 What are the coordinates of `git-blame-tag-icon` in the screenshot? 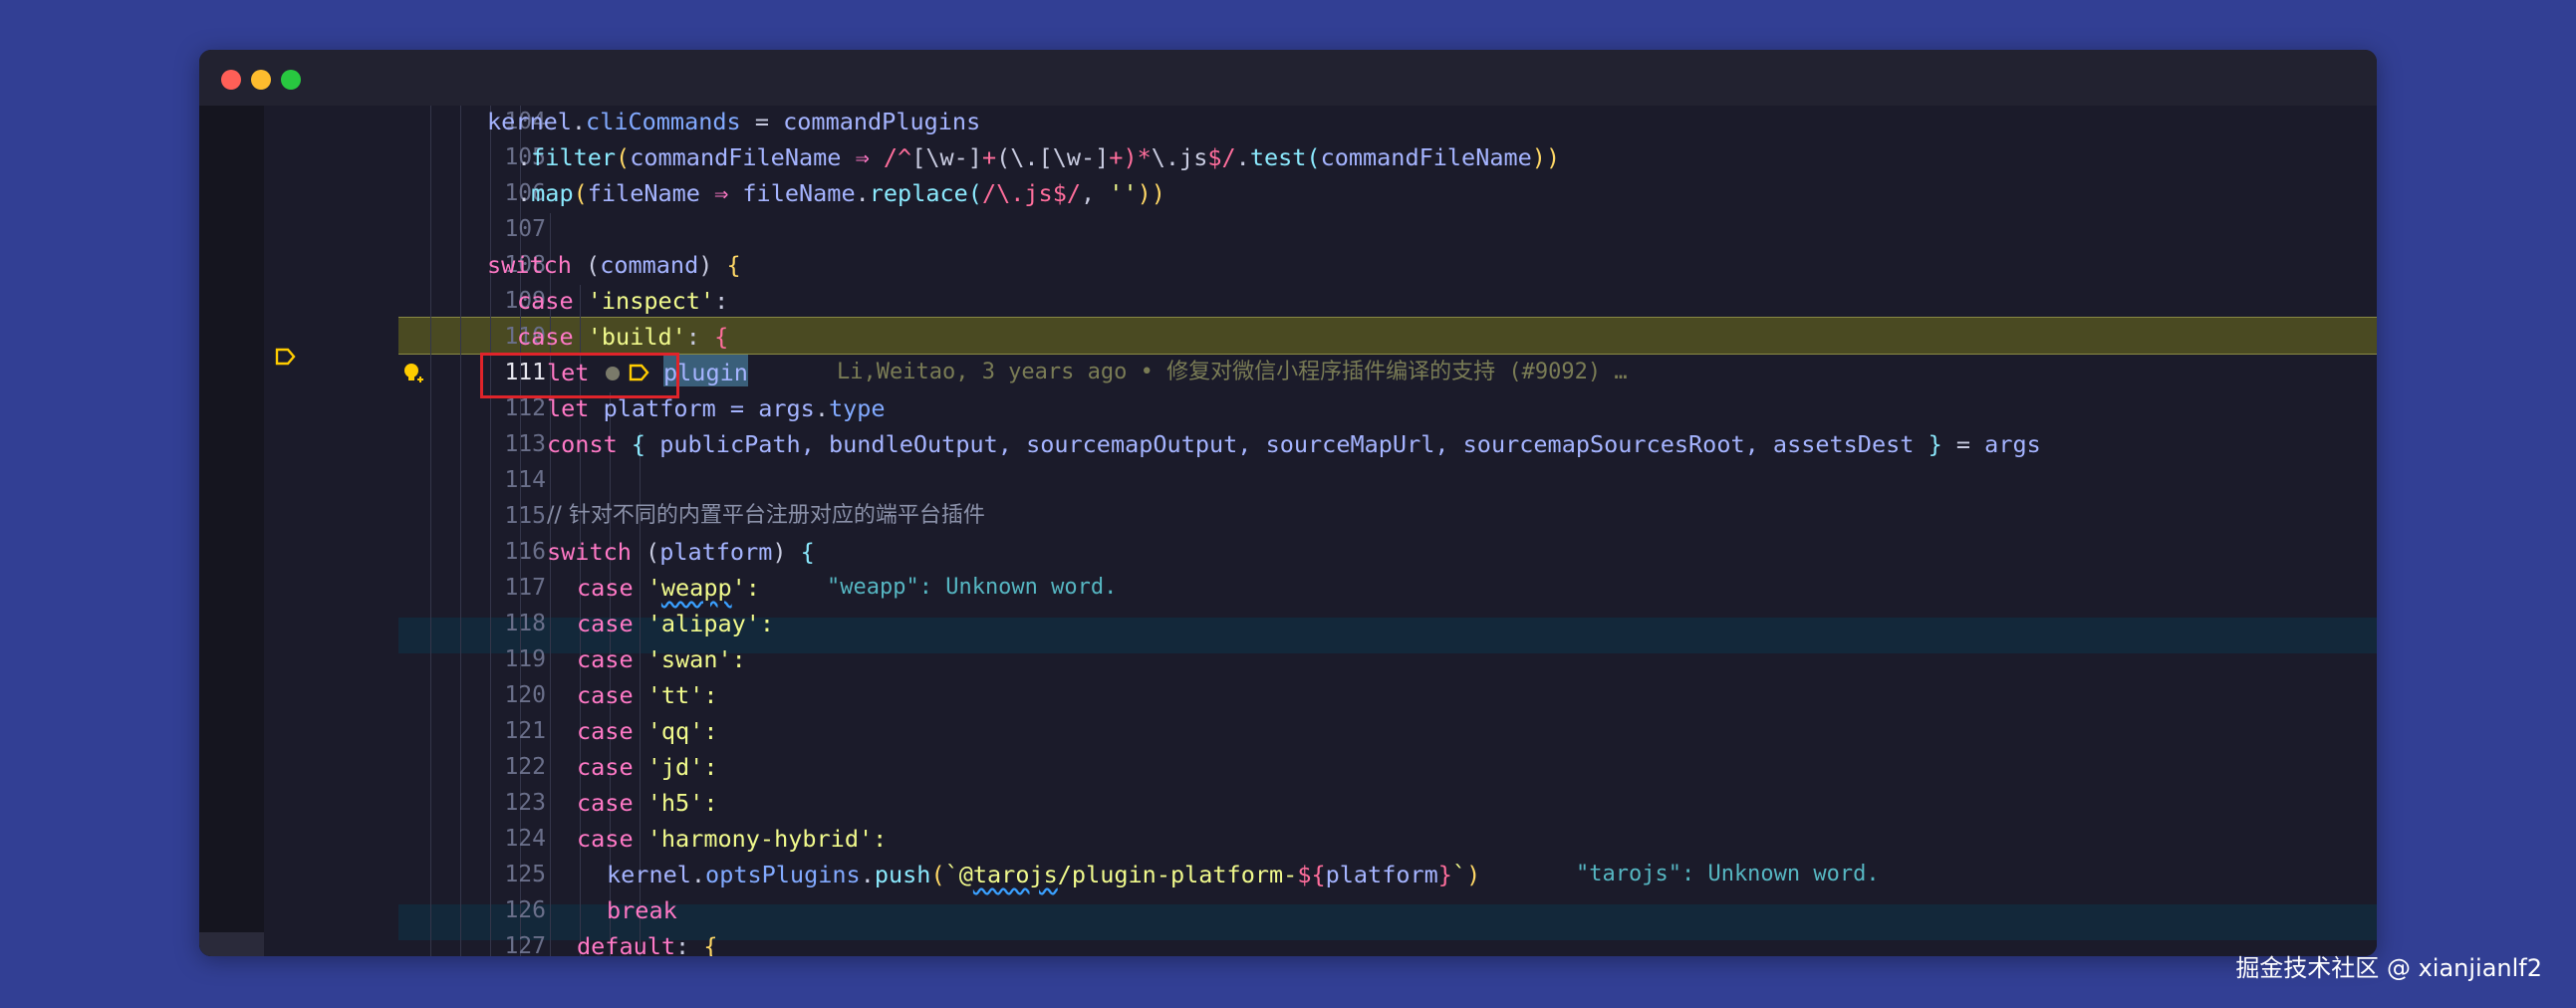 It's located at (286, 357).